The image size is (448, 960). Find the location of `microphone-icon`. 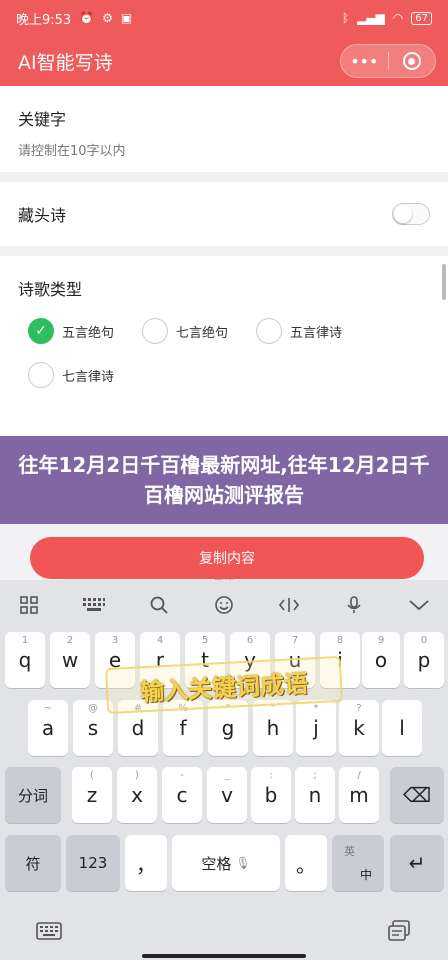

microphone-icon is located at coordinates (354, 605).